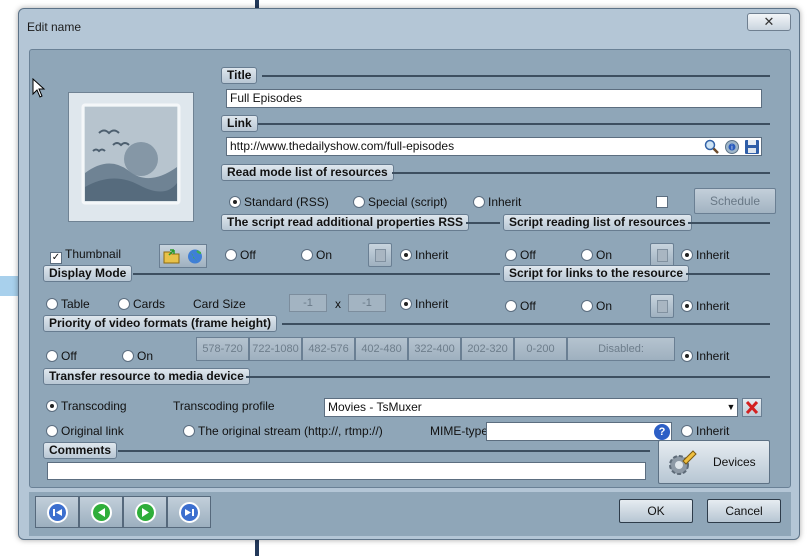  Describe the element at coordinates (93, 254) in the screenshot. I see `thumbnail-label: Thumbnail` at that location.